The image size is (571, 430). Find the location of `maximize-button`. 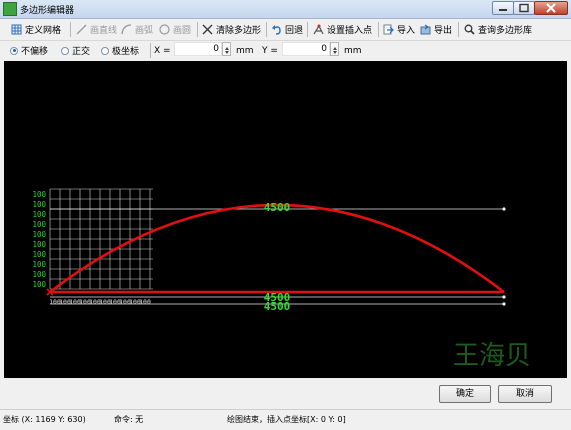

maximize-button is located at coordinates (524, 8).